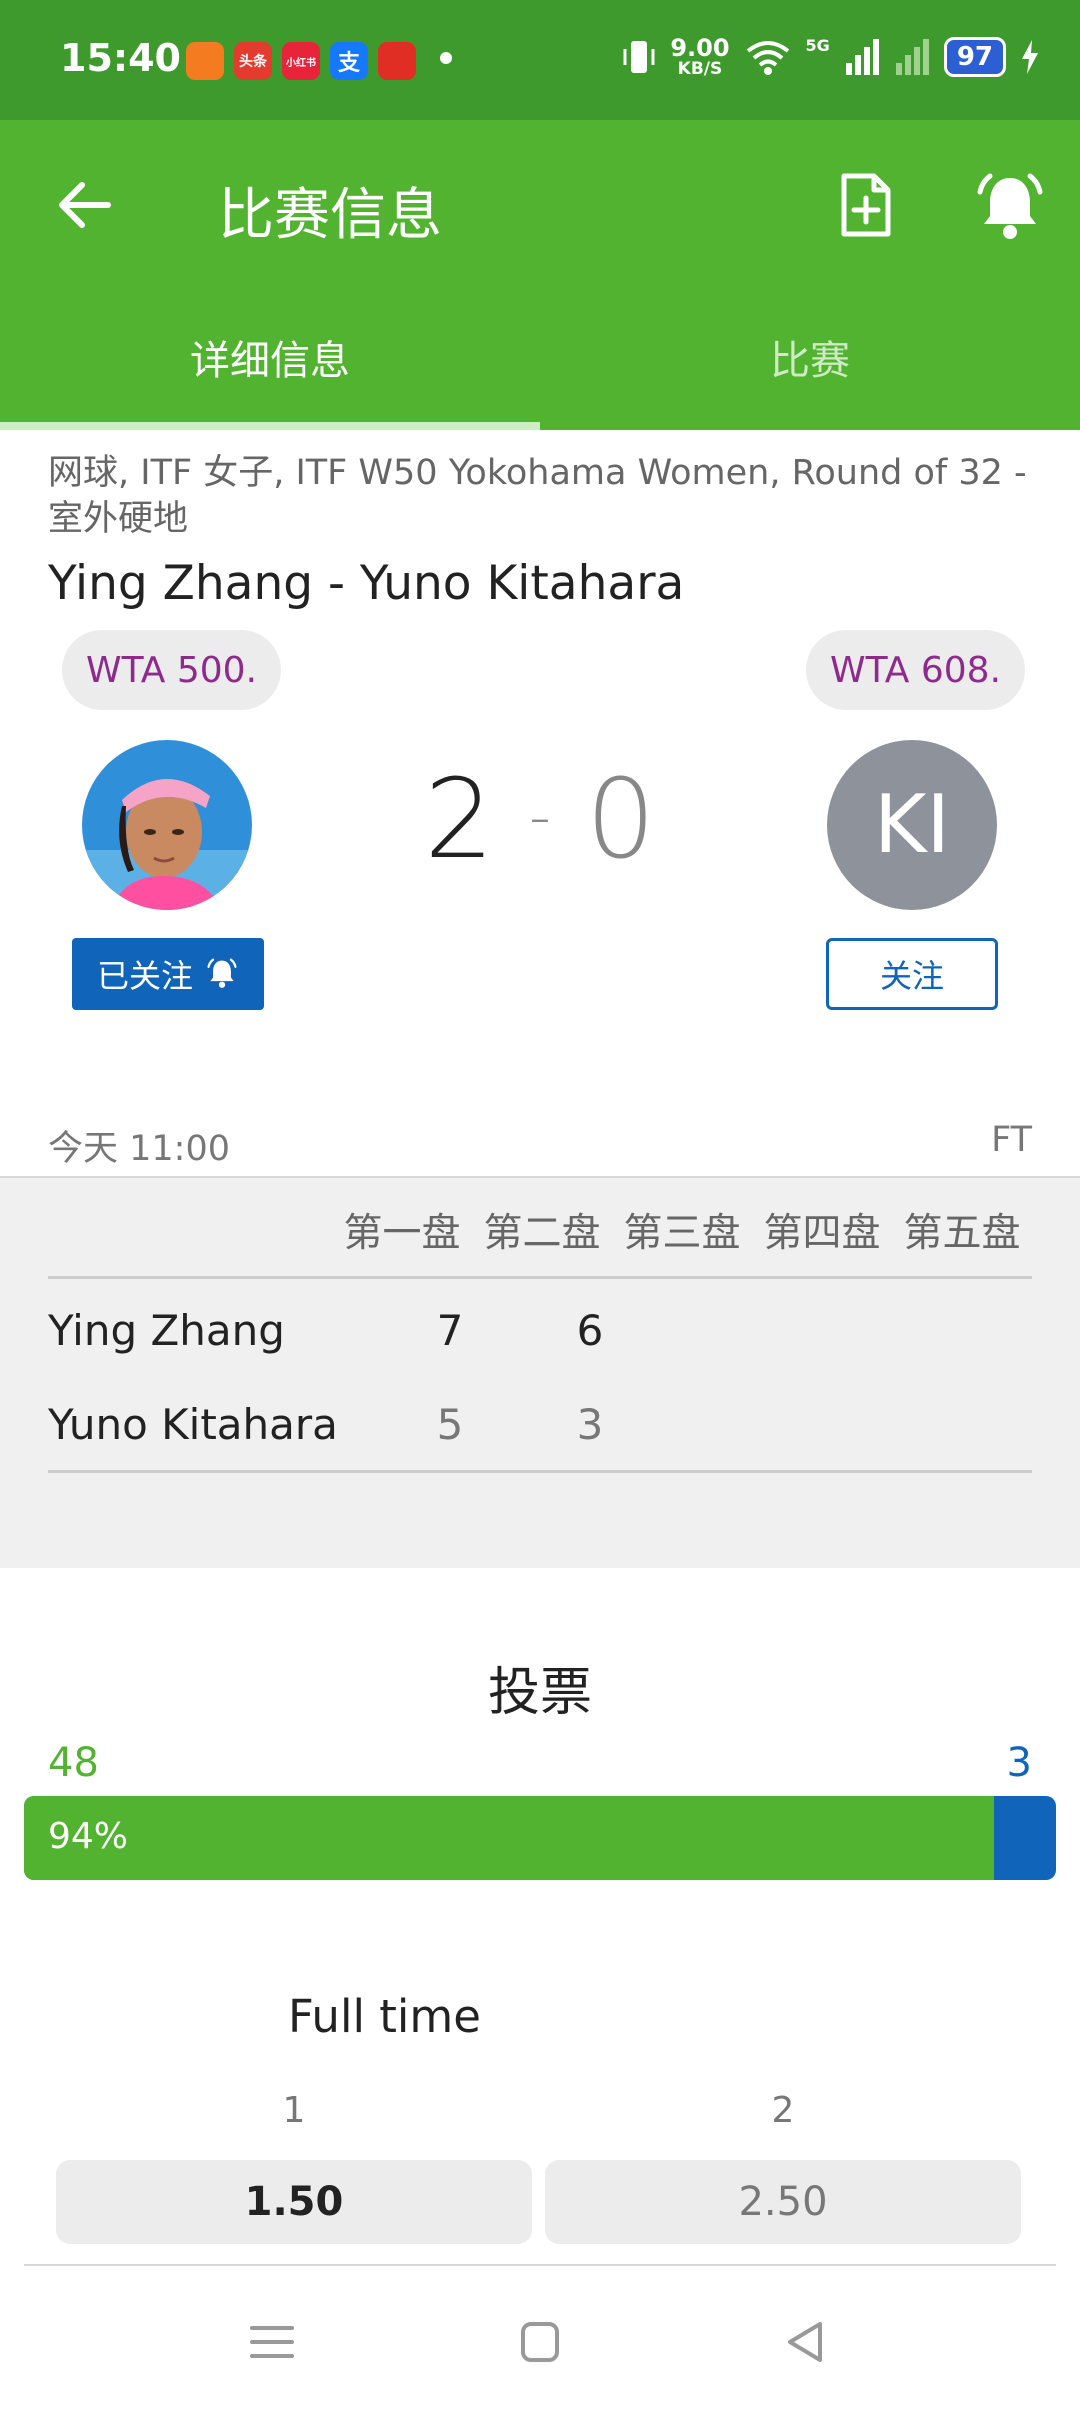  I want to click on app-orange-icon, so click(205, 61).